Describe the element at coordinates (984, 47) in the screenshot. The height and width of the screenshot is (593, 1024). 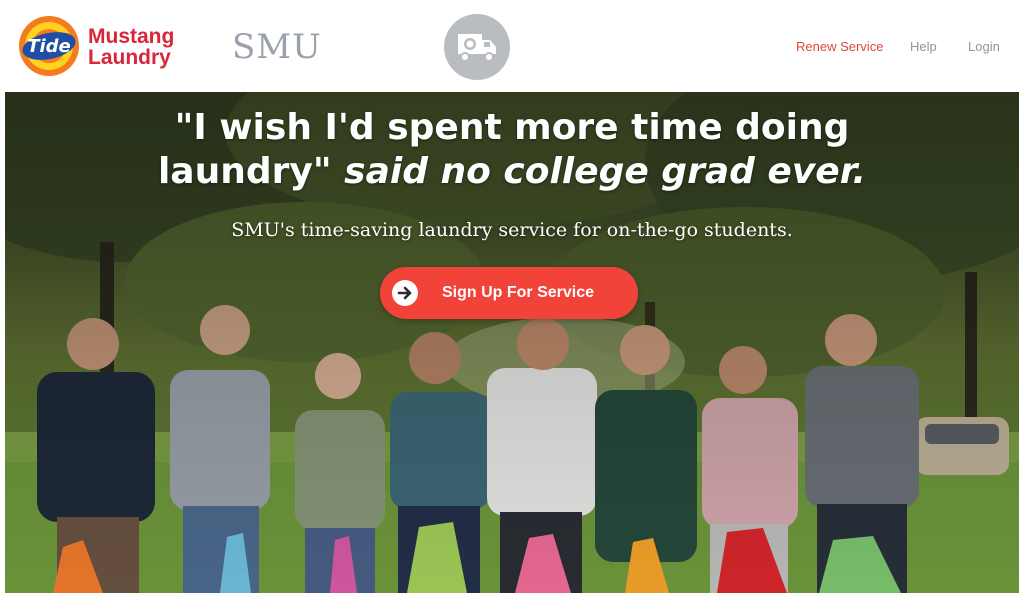
I see `nav-login: Login` at that location.